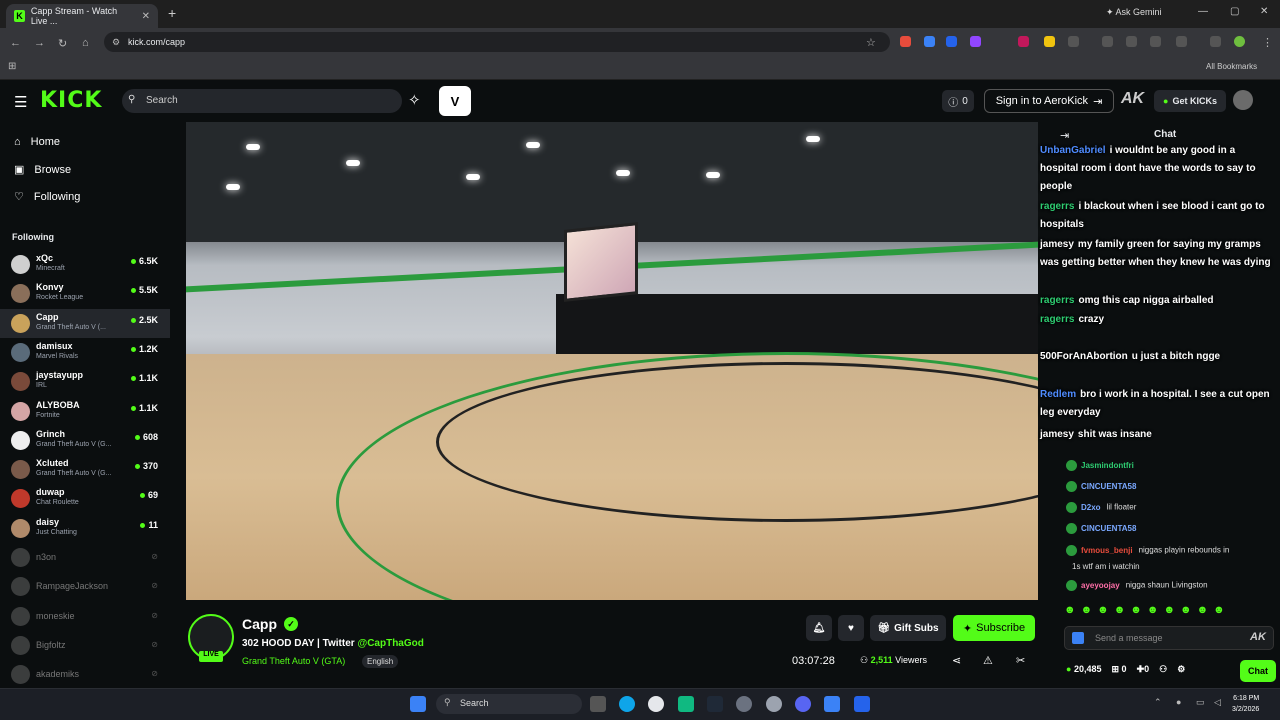 This screenshot has width=1280, height=720. What do you see at coordinates (715, 704) in the screenshot?
I see `steam-icon` at bounding box center [715, 704].